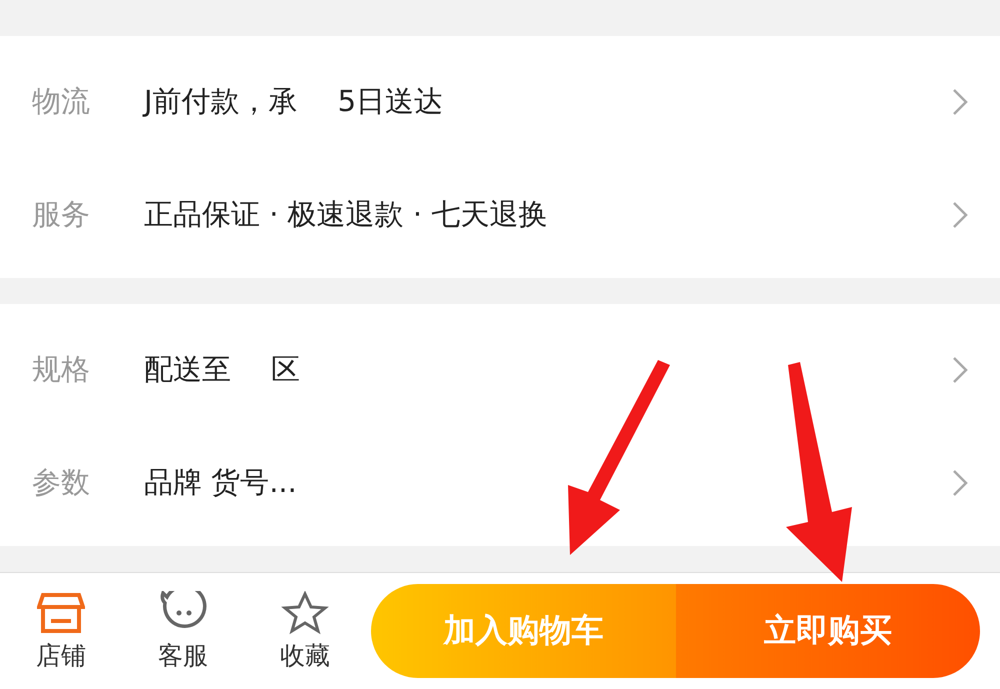 Image resolution: width=1000 pixels, height=689 pixels. I want to click on row-value: 5日送达, so click(391, 101).